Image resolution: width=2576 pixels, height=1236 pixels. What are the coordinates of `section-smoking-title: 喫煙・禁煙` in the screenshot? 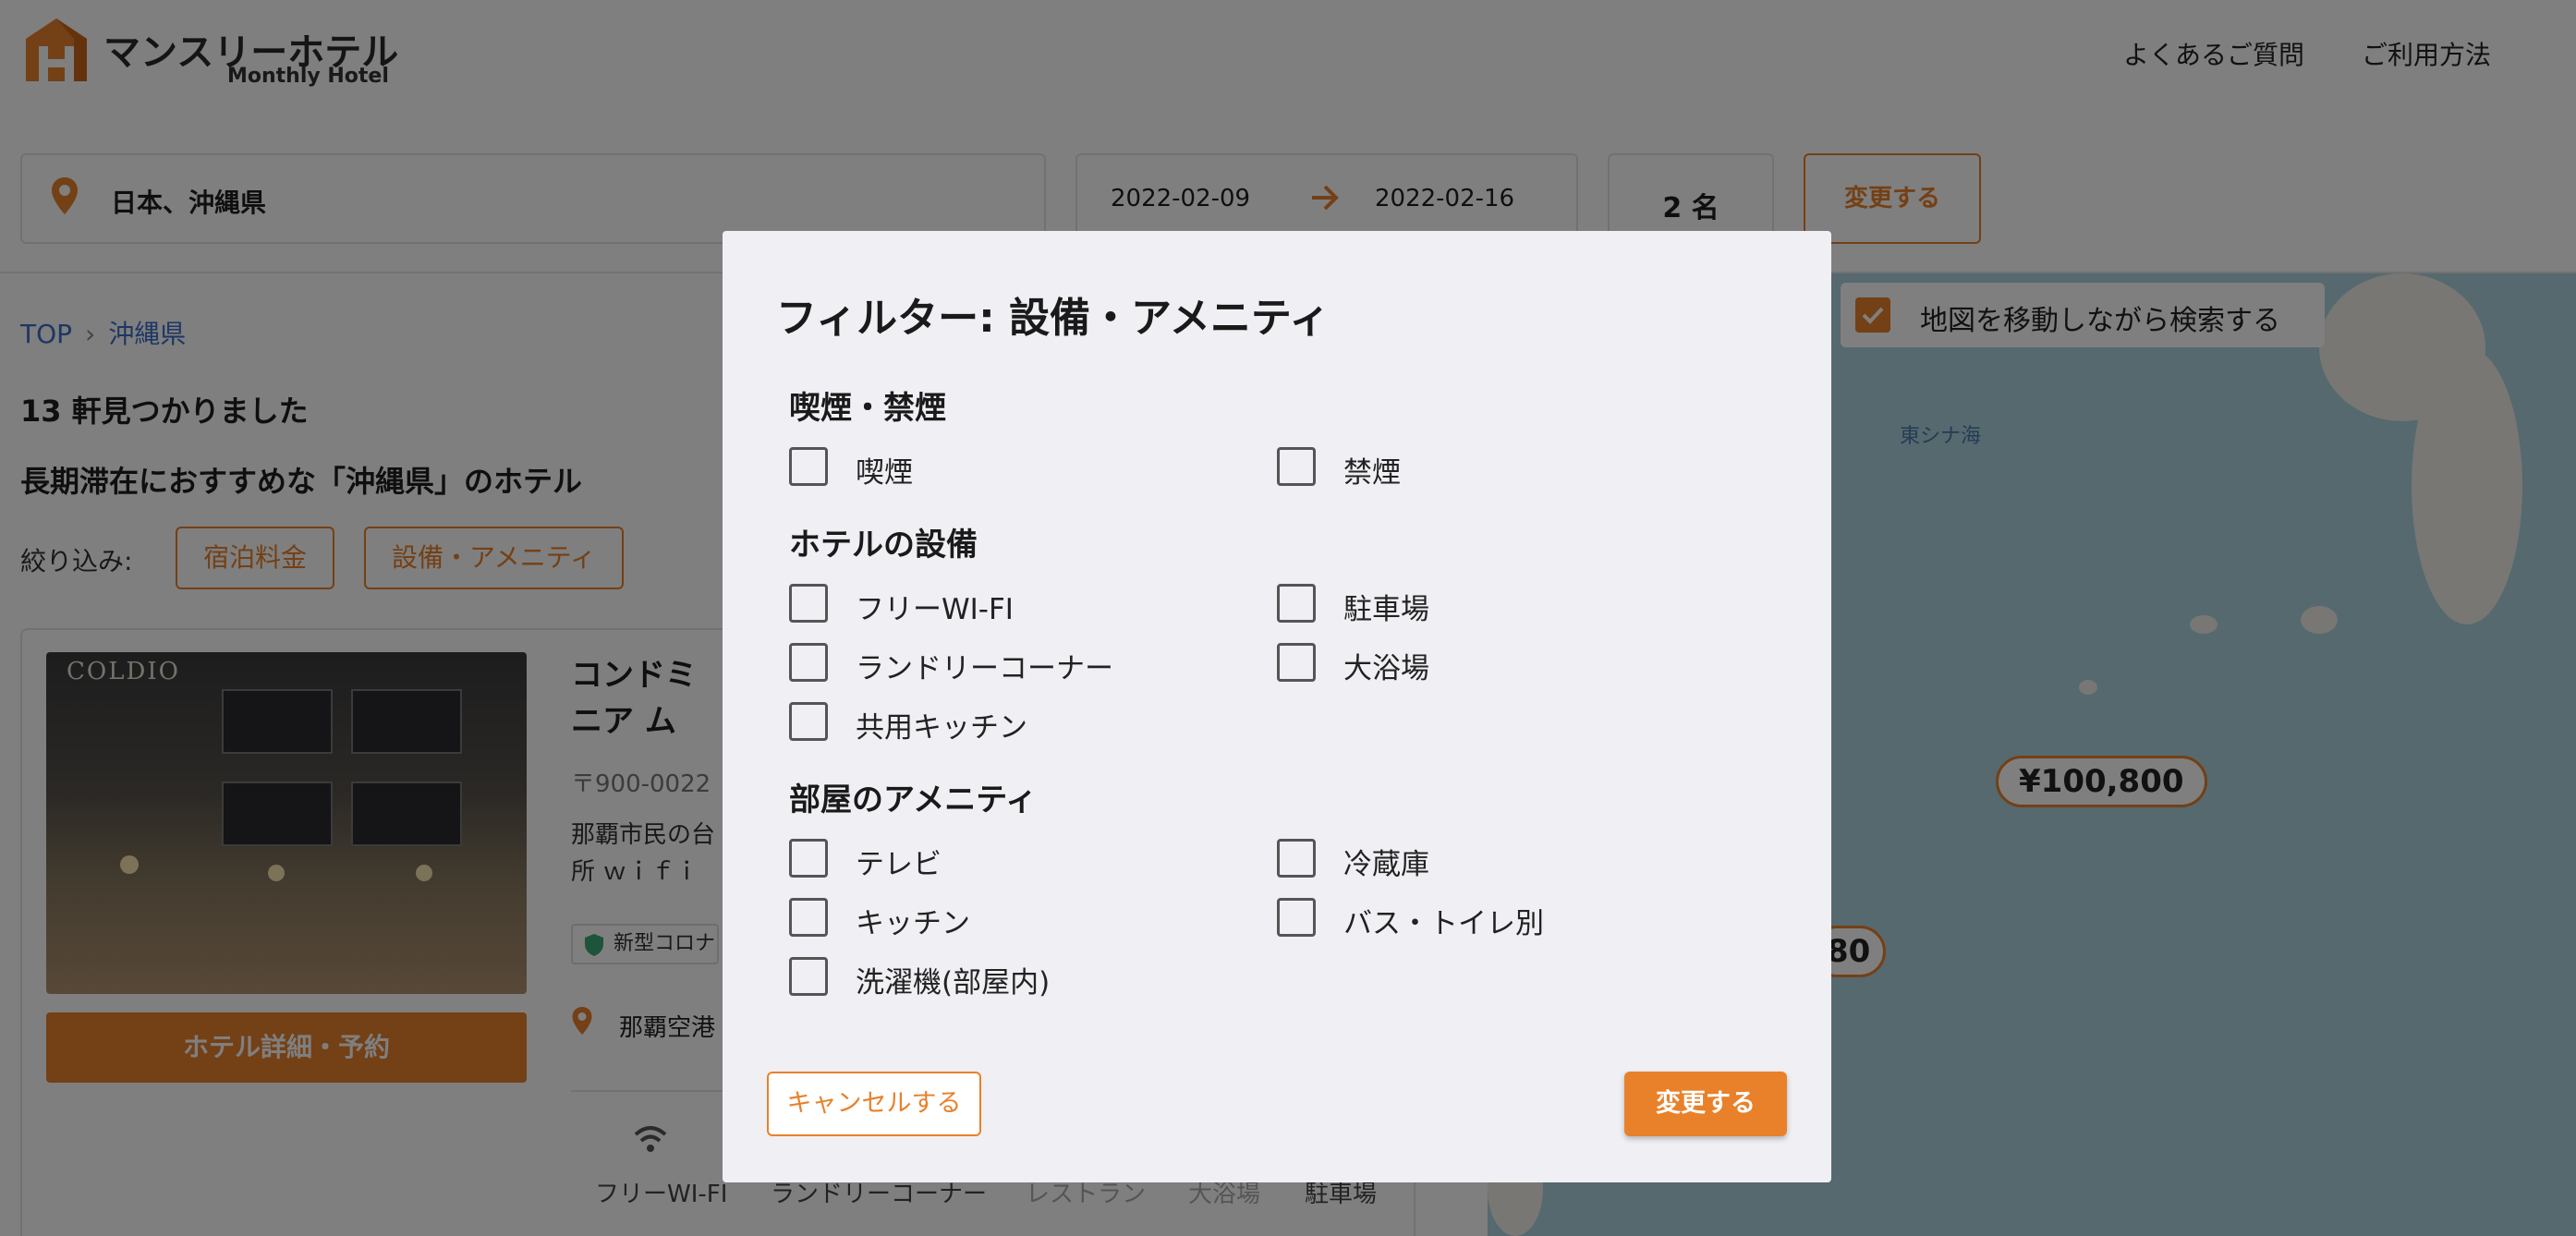 It's located at (867, 408).